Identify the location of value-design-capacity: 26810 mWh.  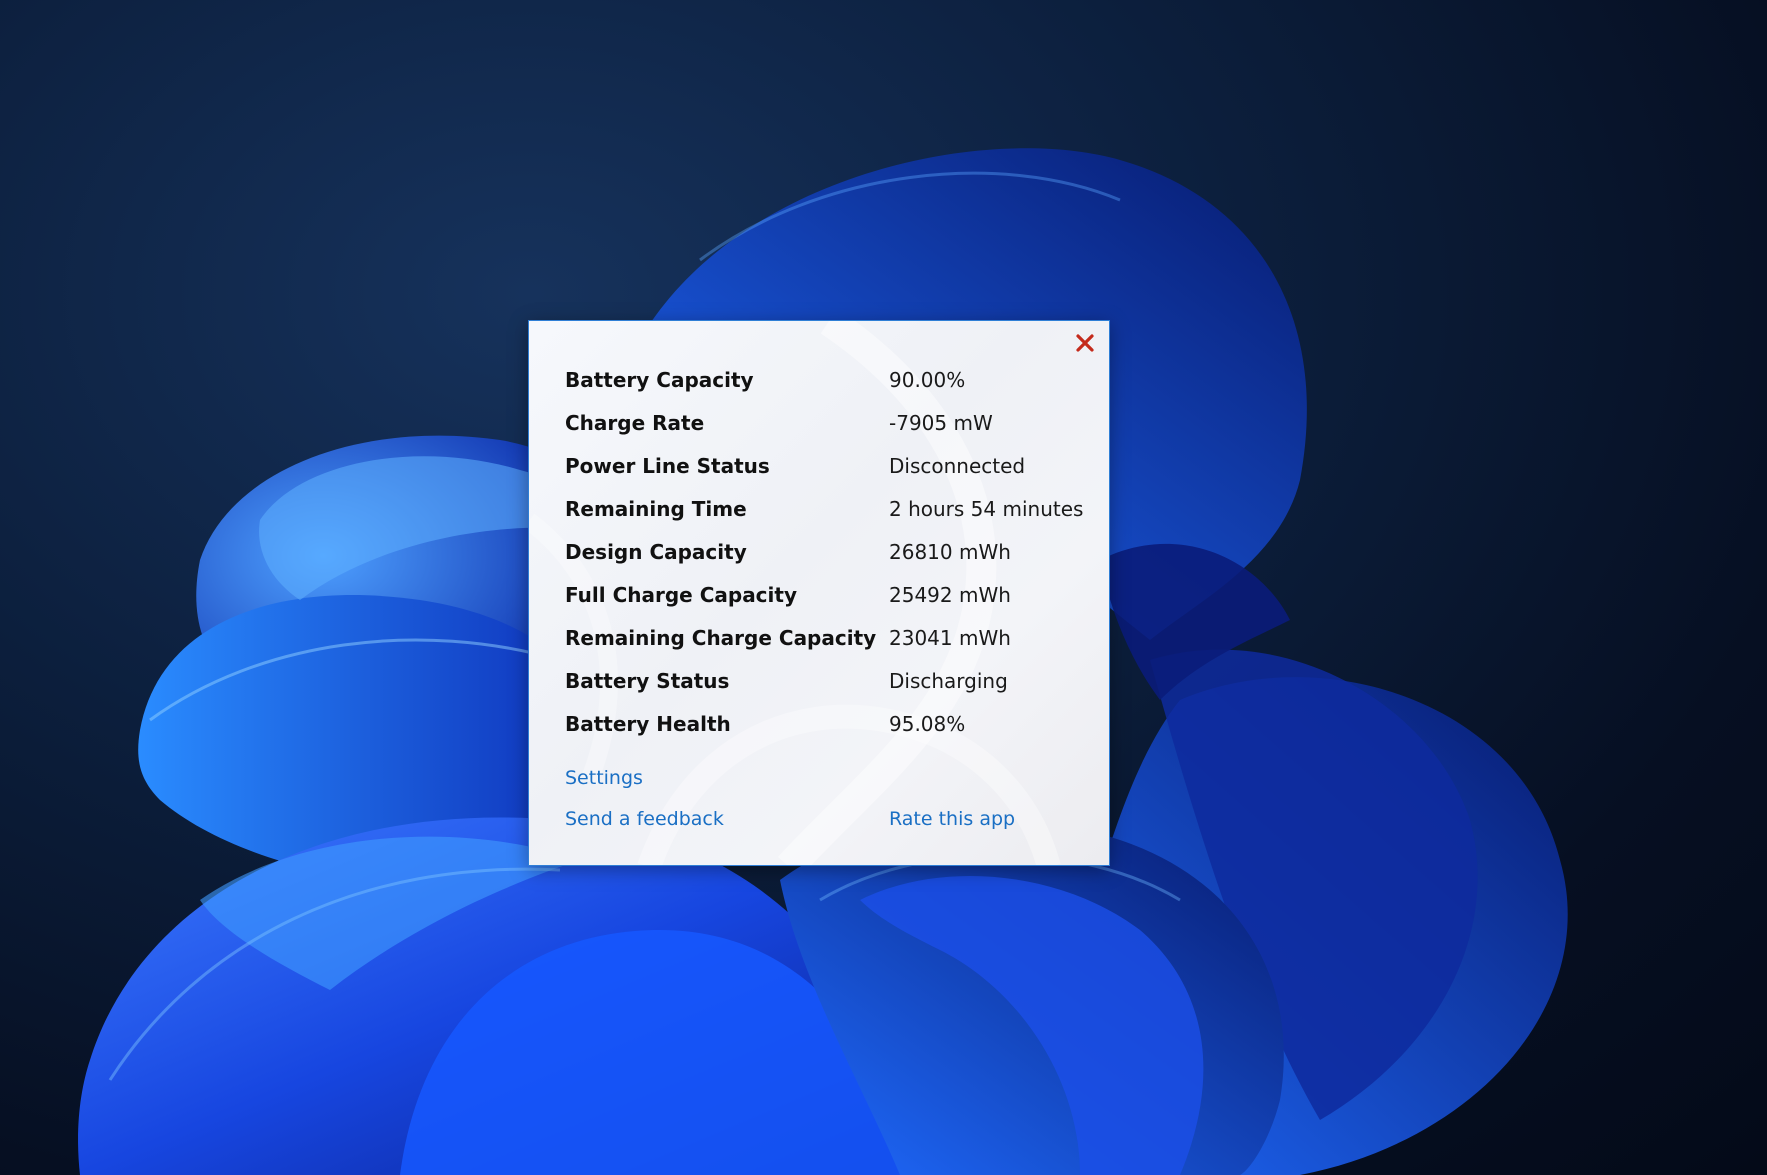
(950, 551).